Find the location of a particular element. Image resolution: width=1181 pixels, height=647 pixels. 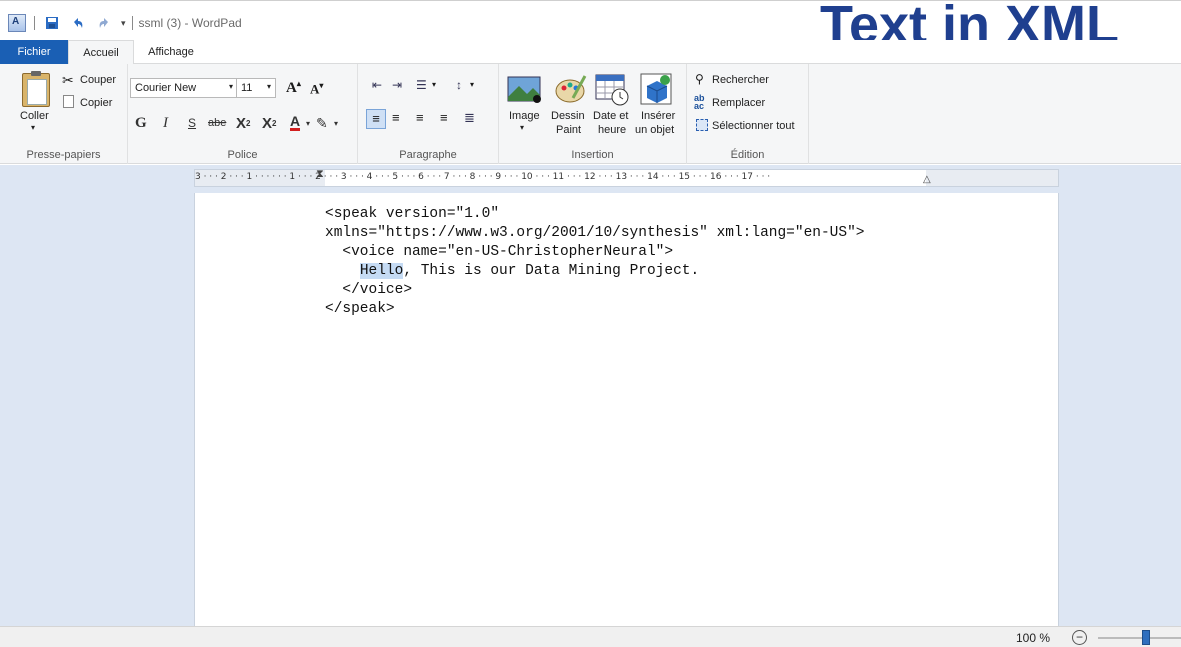

decrease-indent-icon: ⇤ is located at coordinates (377, 85).